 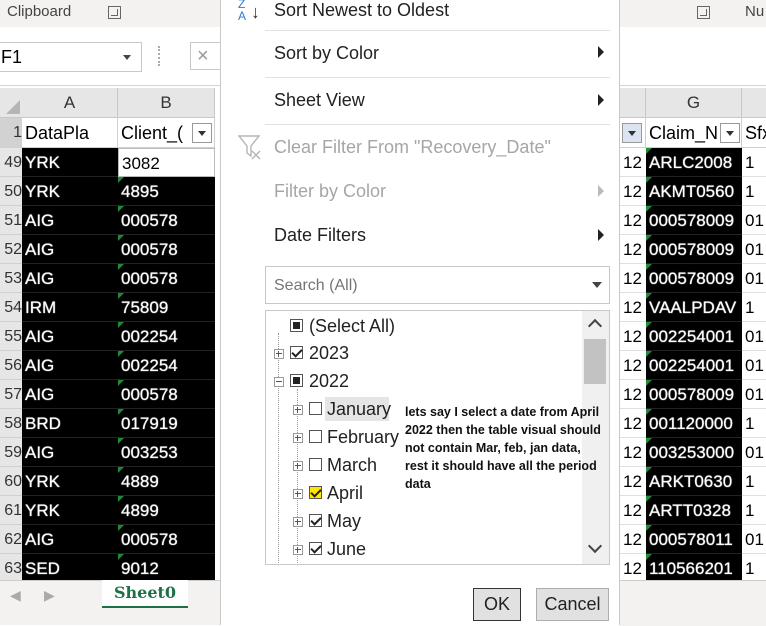 I want to click on row-number: 50, so click(x=11, y=191).